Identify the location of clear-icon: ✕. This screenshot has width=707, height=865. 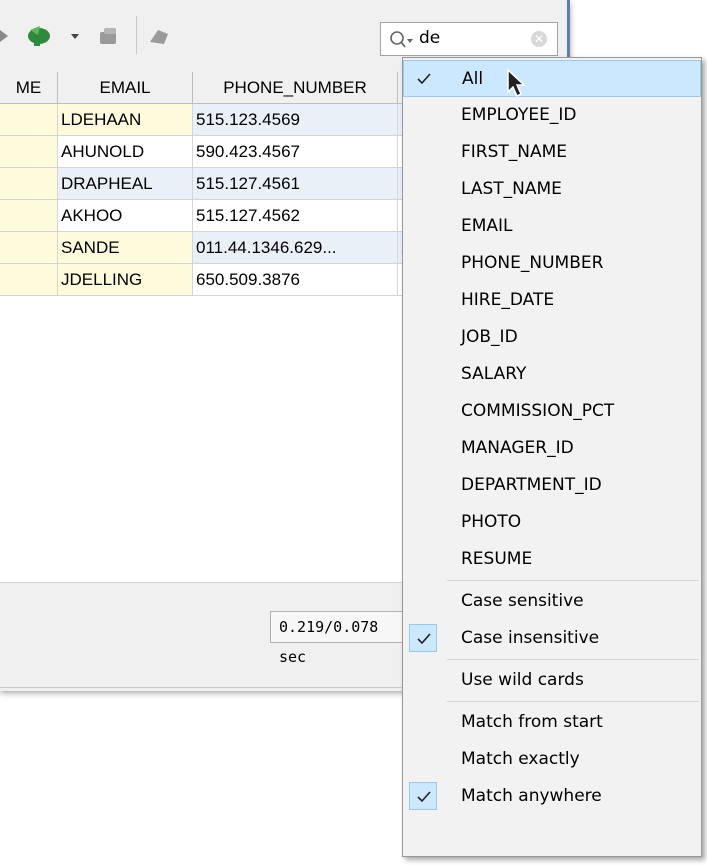
(539, 39).